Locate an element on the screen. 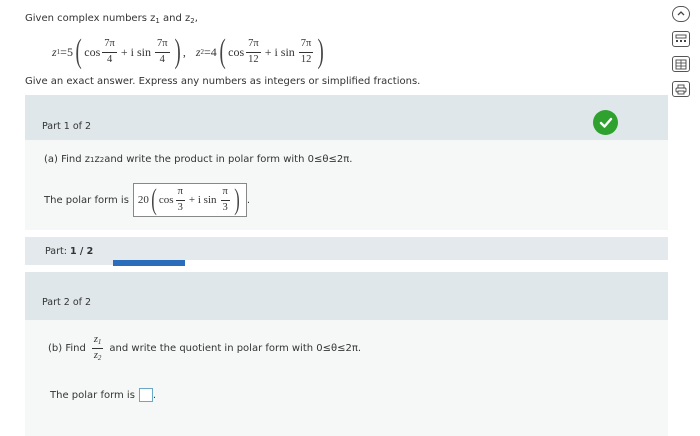 The image size is (700, 436). part1-label: Part 1 of 2 is located at coordinates (67, 126).